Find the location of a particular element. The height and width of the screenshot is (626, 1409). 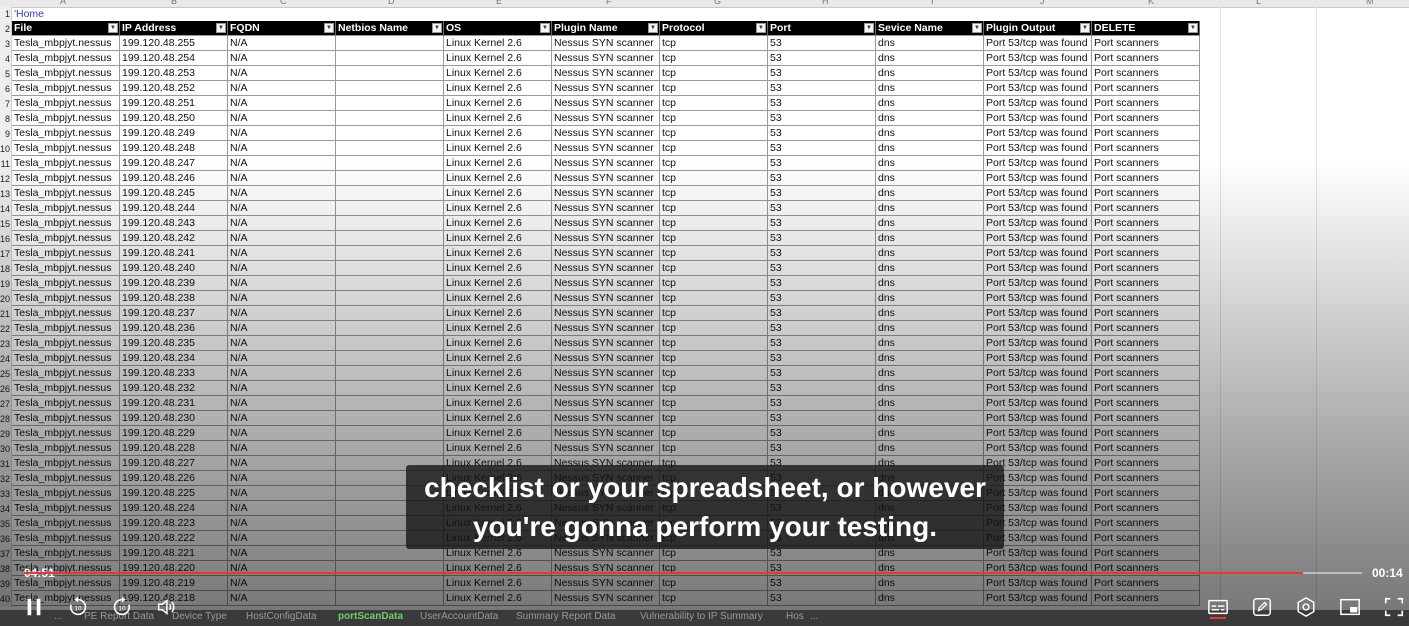

table-cell: 199.120.48.232 is located at coordinates (174, 388).